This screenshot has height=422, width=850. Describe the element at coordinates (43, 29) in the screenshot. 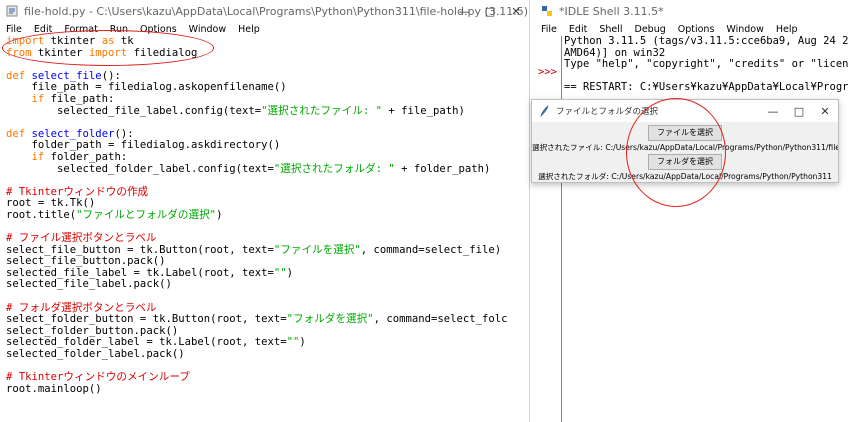

I see `menu-edit: Edit` at that location.